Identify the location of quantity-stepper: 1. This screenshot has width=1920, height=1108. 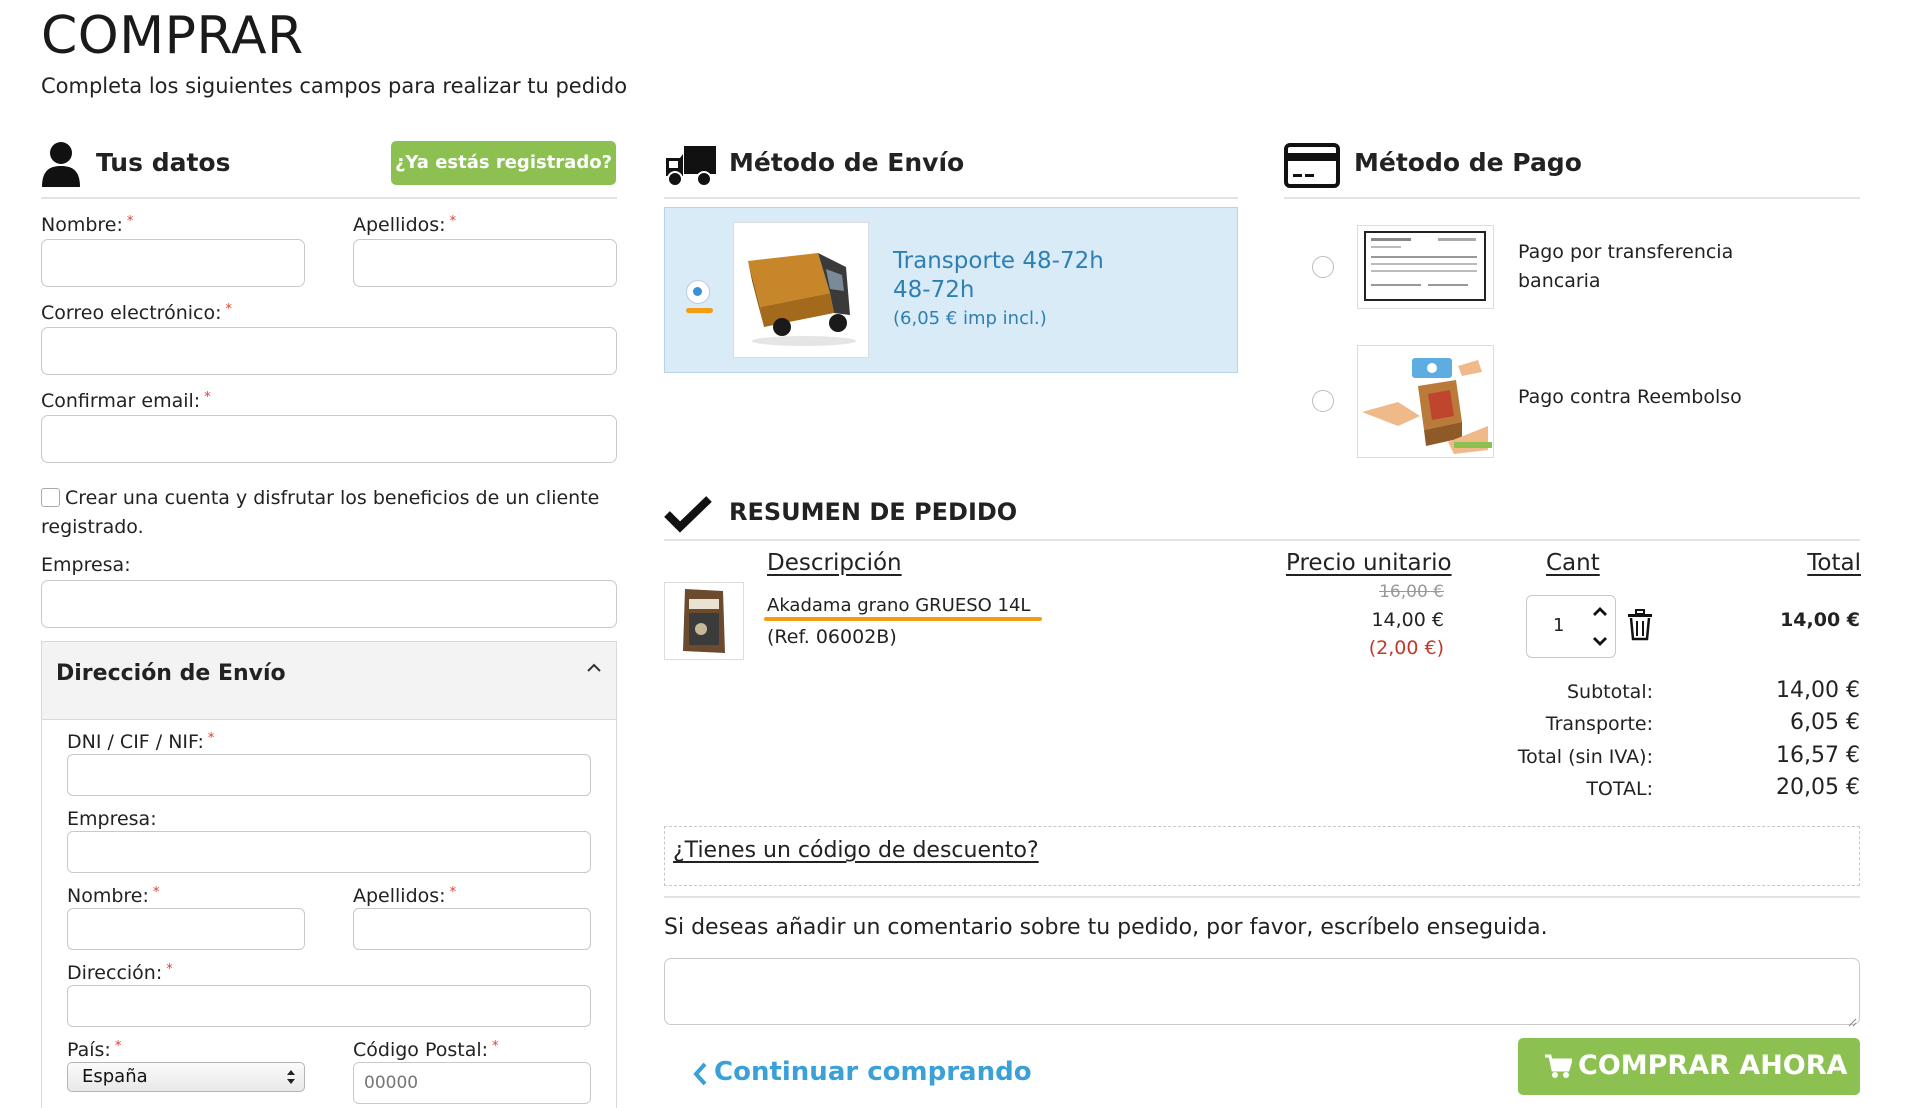
(1571, 626).